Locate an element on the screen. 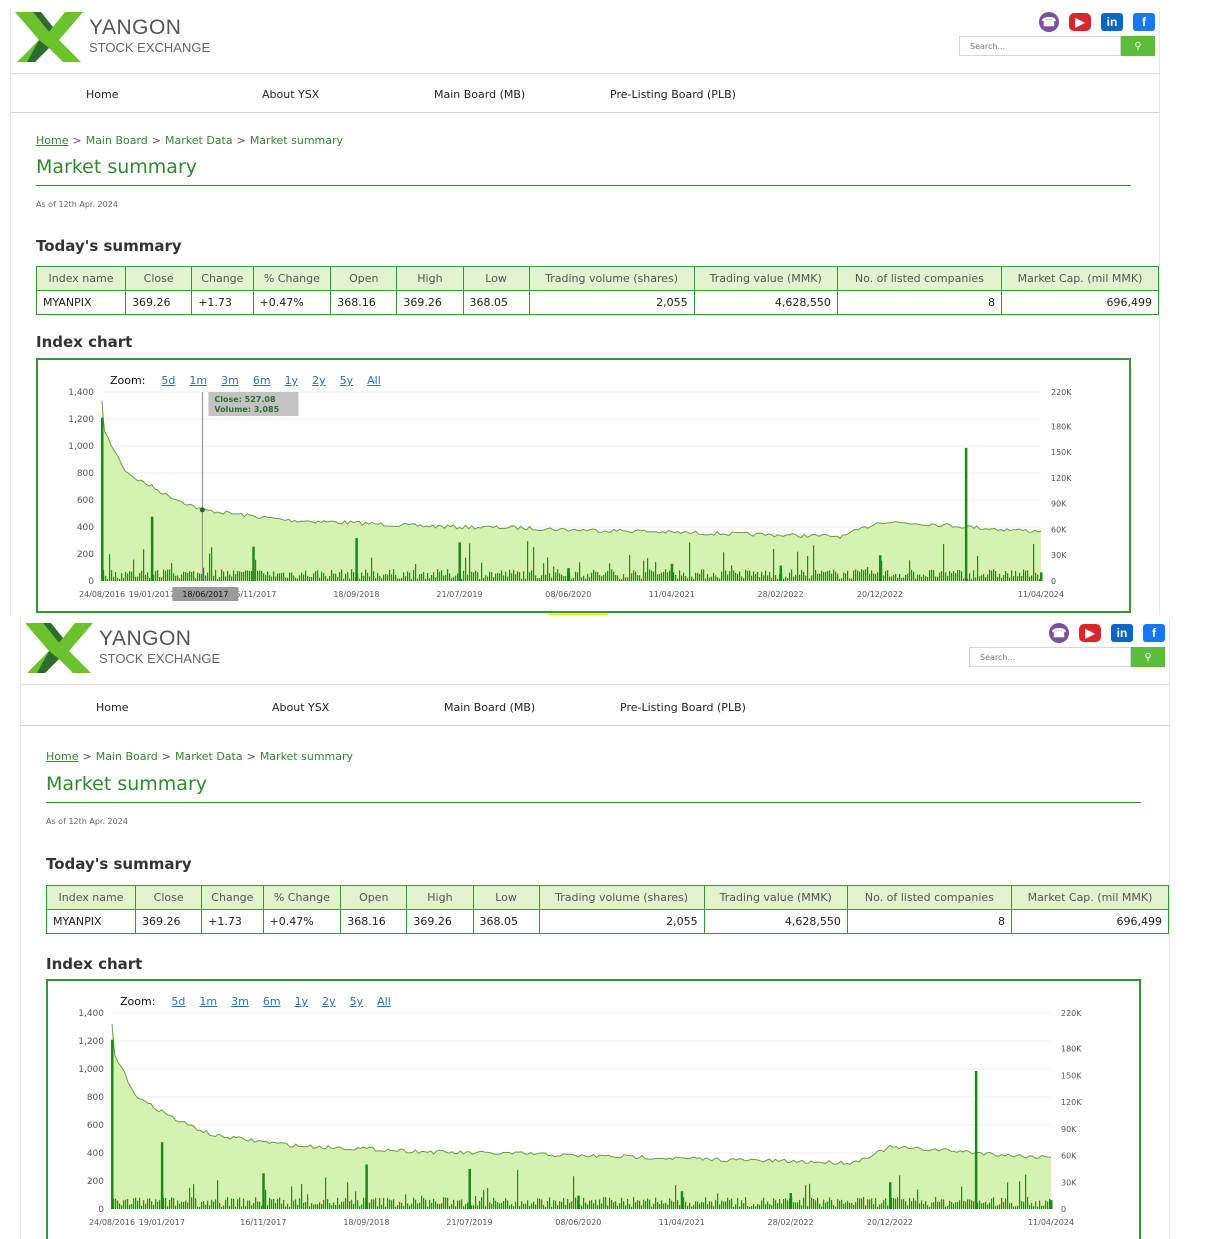  y-left-tick-label: 1,000 is located at coordinates (81, 447).